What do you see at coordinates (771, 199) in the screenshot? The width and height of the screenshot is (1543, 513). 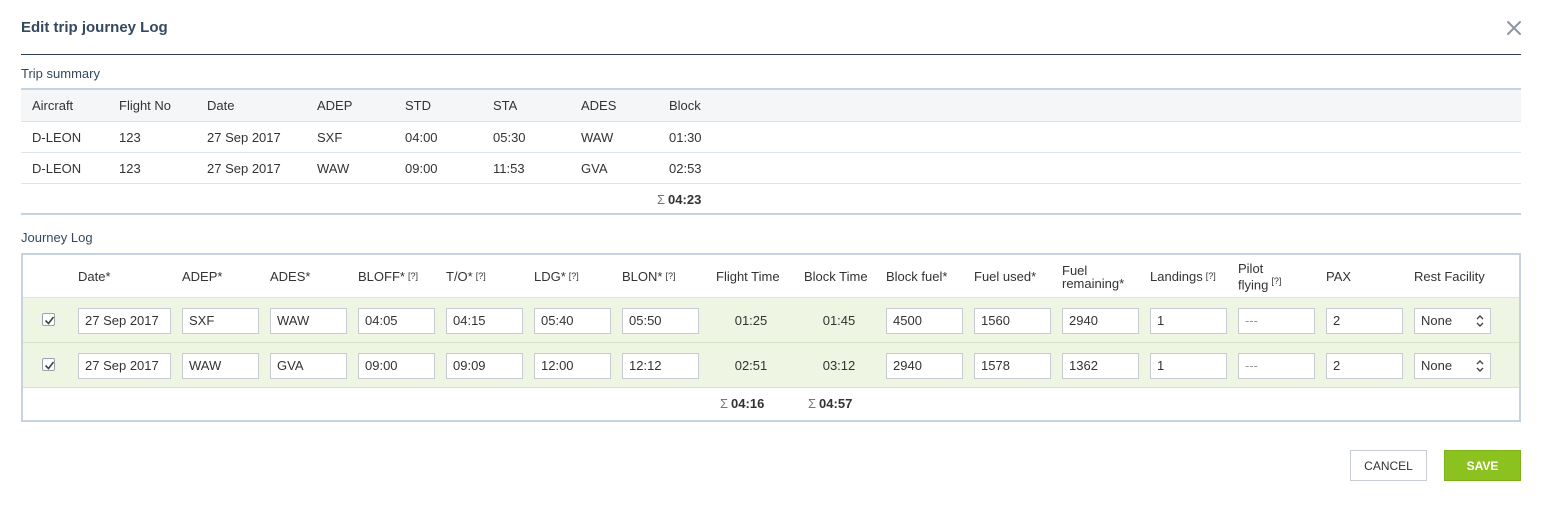 I see `summary-total-row: Σ 04:23` at bounding box center [771, 199].